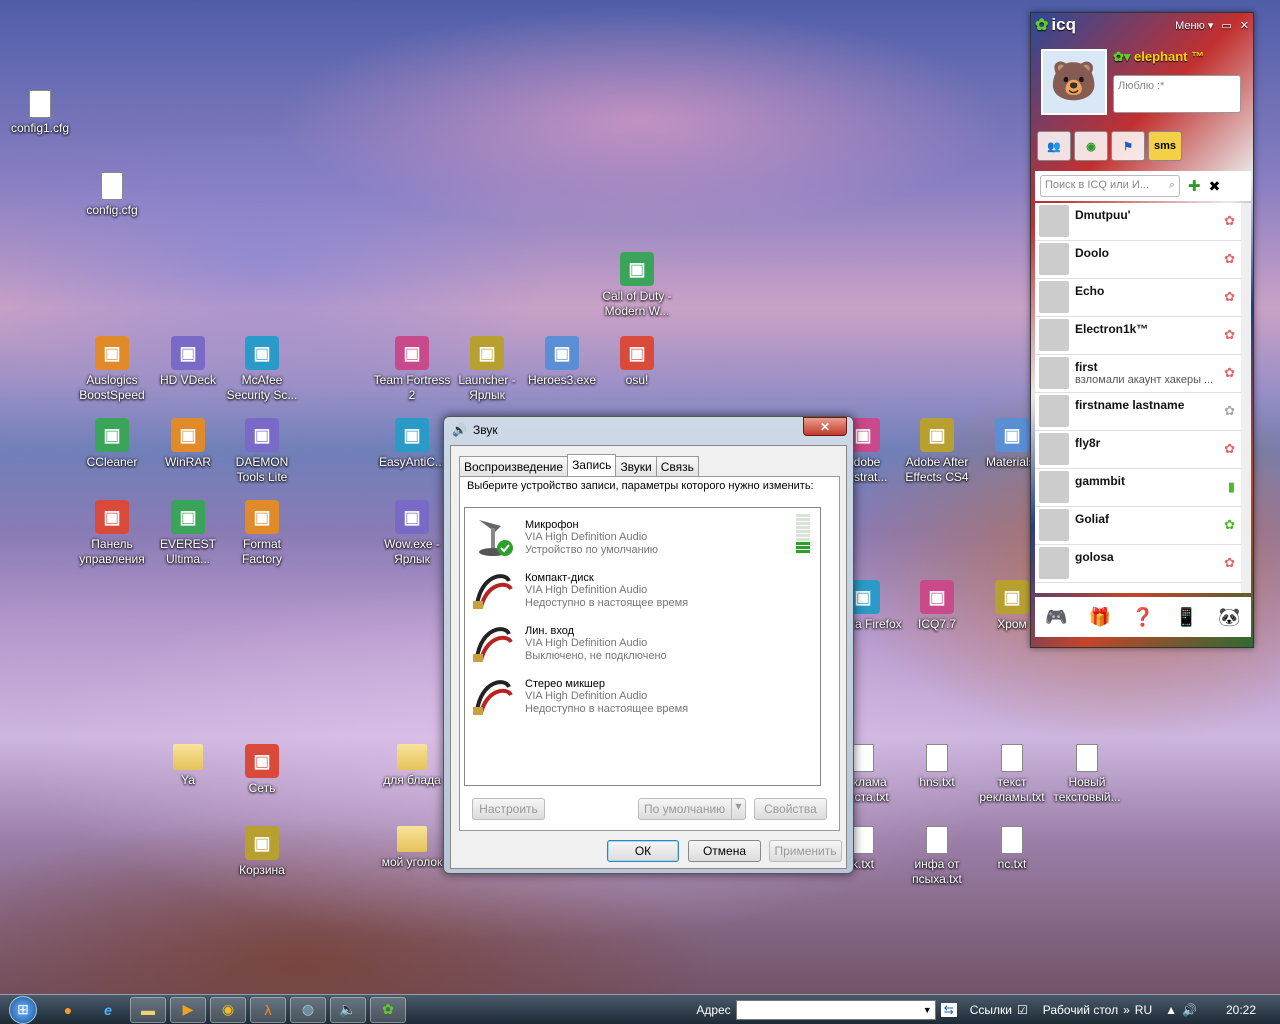 This screenshot has width=1280, height=1024. I want to click on minimize-icon: ▭, so click(1226, 25).